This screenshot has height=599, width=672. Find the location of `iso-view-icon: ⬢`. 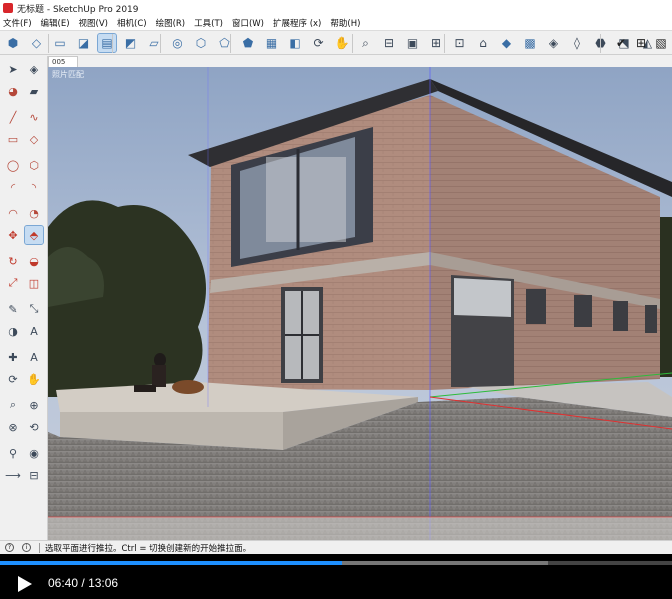

iso-view-icon: ⬢ is located at coordinates (13, 43).